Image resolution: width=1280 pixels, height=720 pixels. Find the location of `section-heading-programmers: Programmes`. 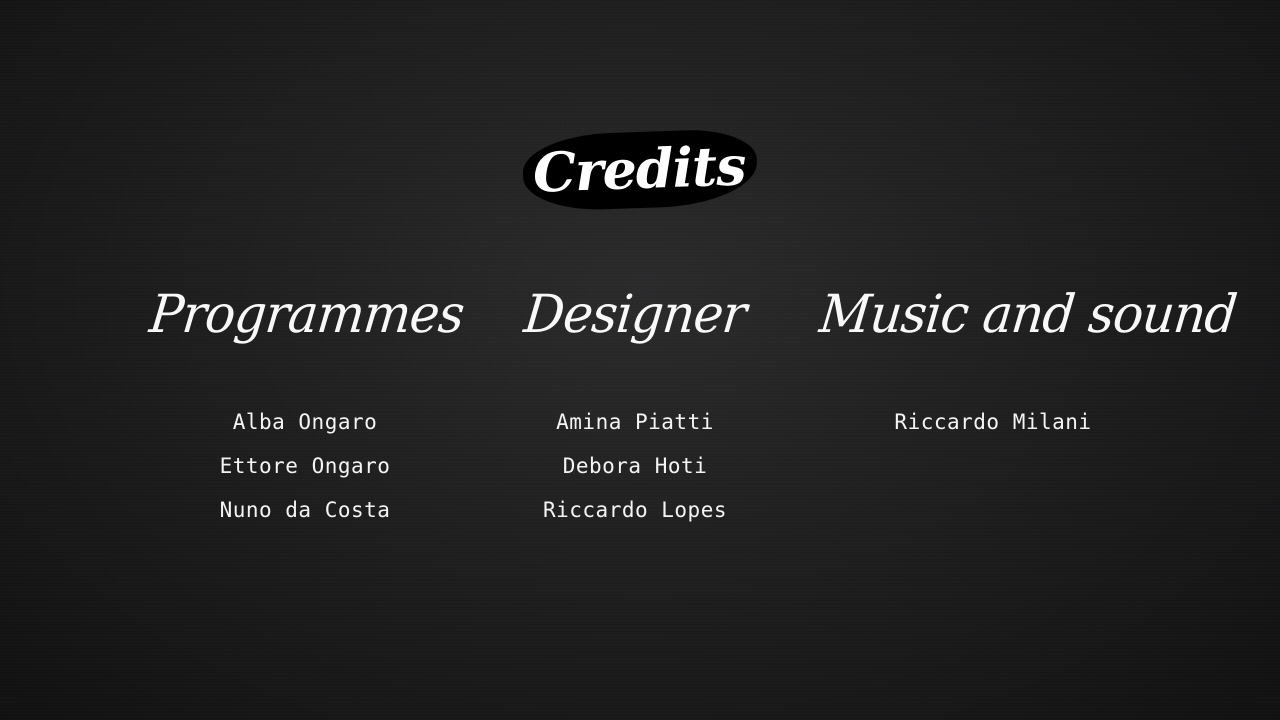

section-heading-programmers: Programmes is located at coordinates (306, 314).